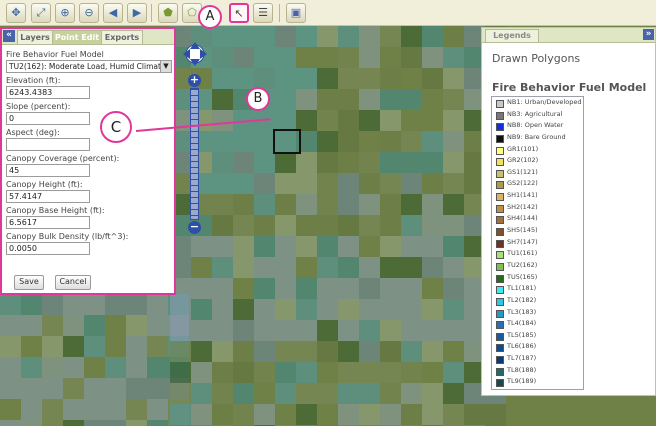 Image resolution: width=656 pixels, height=426 pixels. Describe the element at coordinates (41, 13) in the screenshot. I see `zoom-extent-icon: ⤢` at that location.